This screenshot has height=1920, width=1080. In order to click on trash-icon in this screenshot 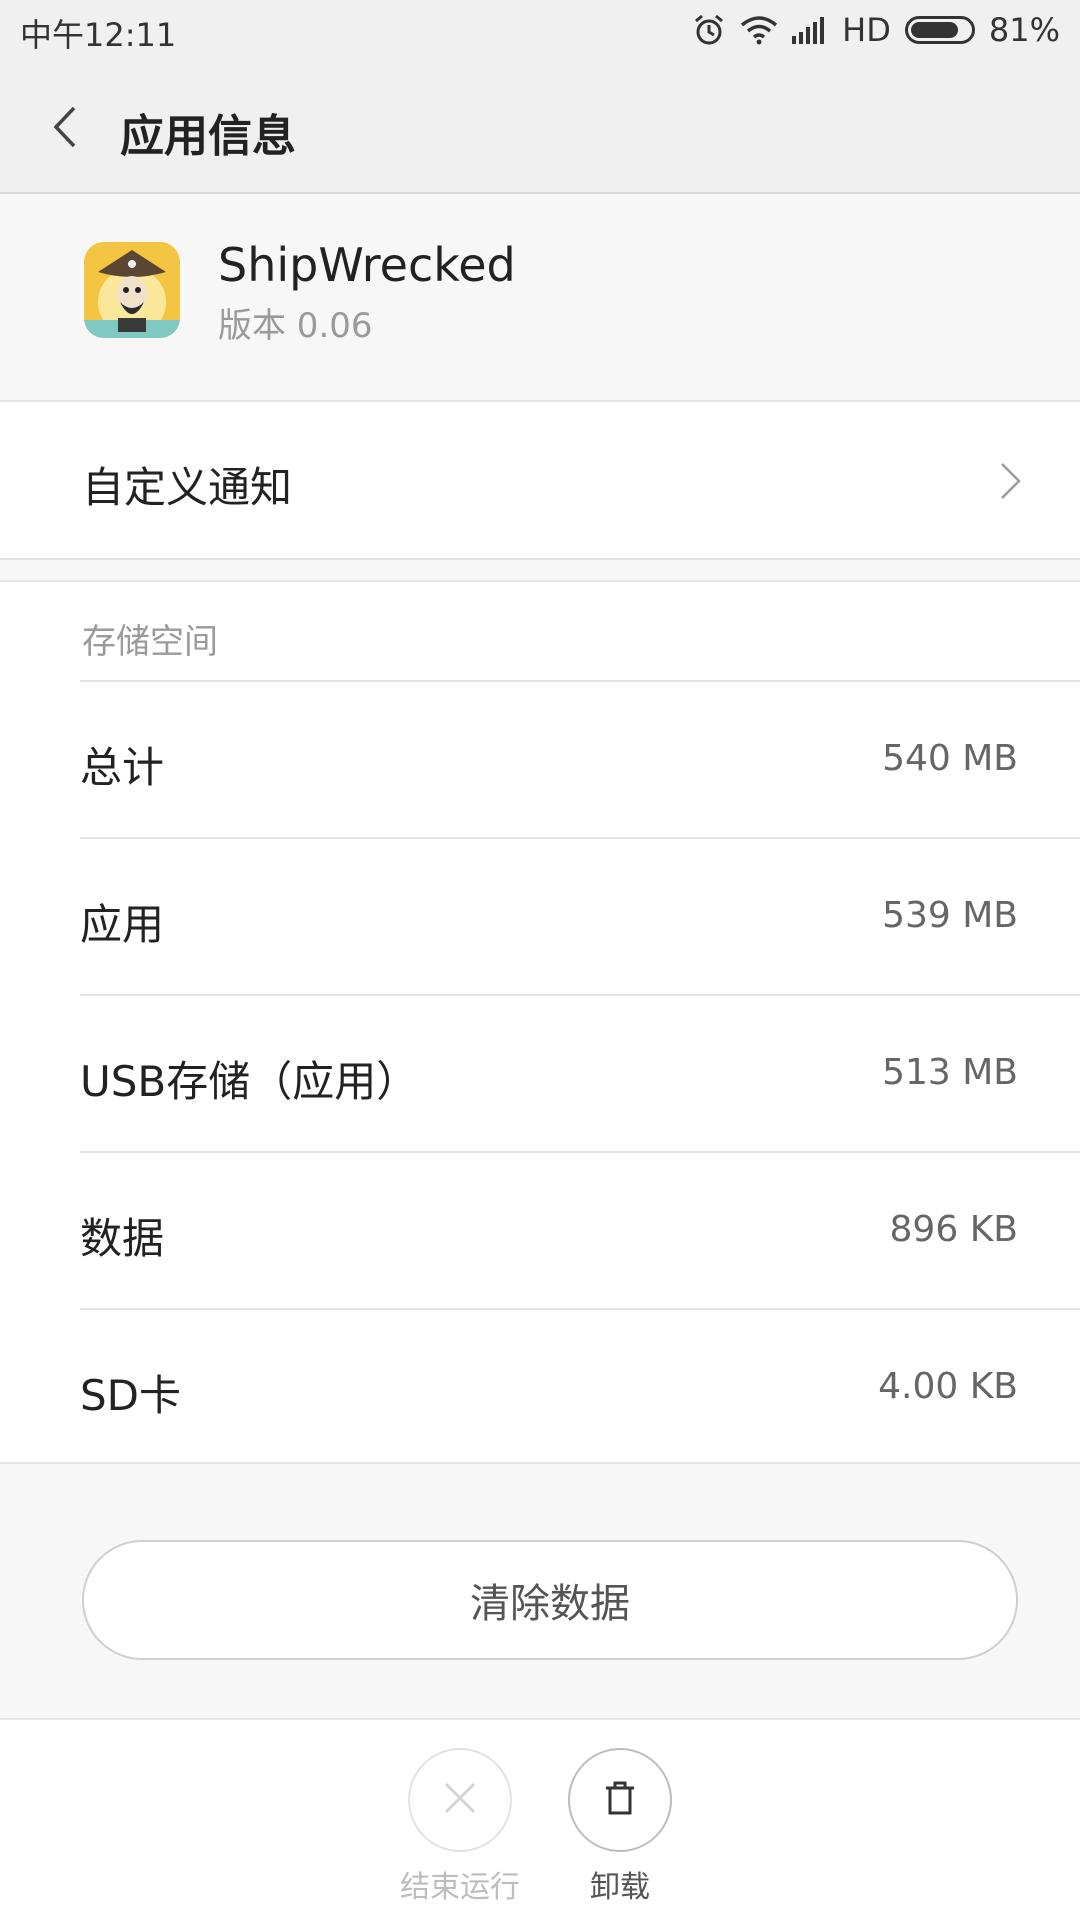, I will do `click(620, 1800)`.